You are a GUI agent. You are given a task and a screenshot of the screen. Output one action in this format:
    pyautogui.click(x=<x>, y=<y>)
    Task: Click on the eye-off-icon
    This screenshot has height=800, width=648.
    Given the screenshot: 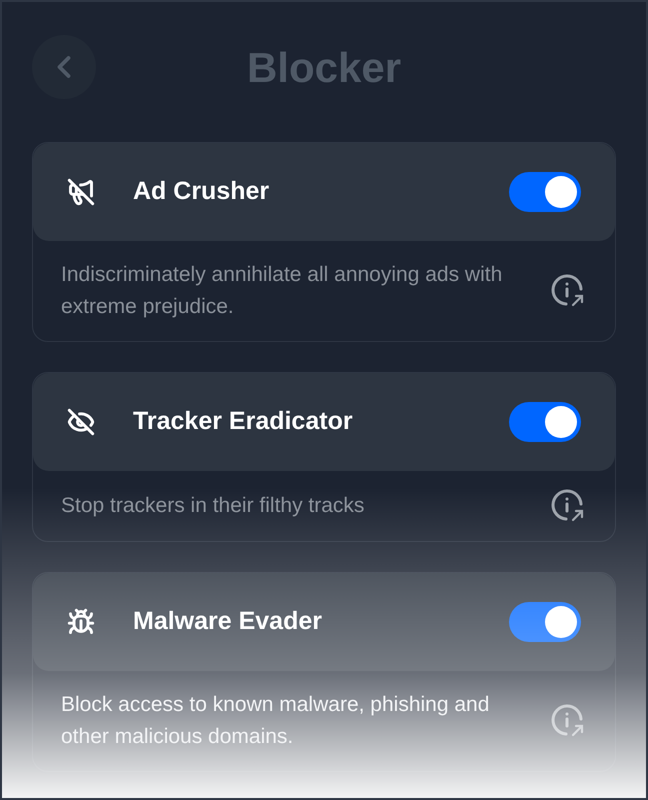 What is the action you would take?
    pyautogui.click(x=81, y=422)
    